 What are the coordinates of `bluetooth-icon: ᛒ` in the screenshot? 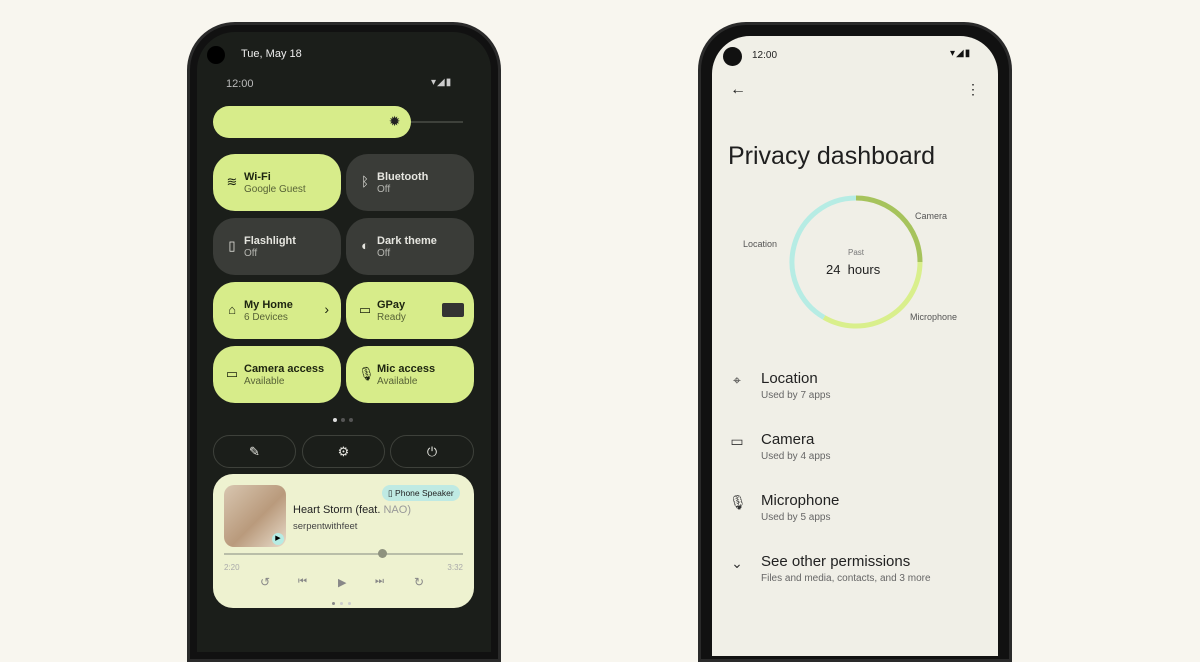 It's located at (365, 181).